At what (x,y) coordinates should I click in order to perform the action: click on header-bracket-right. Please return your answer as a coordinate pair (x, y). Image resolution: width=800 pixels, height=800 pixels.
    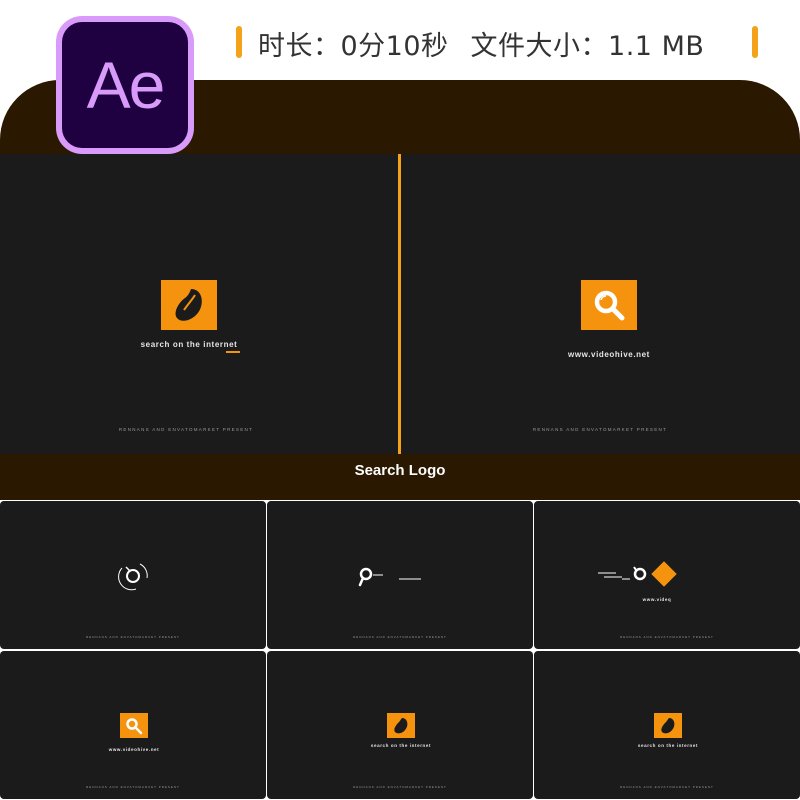
    Looking at the image, I should click on (755, 42).